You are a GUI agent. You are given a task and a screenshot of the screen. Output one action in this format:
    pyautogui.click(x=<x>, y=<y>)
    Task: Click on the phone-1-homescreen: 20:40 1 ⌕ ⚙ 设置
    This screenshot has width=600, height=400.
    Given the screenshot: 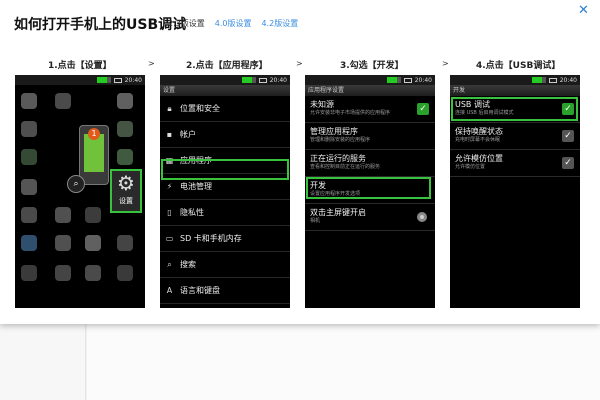 What is the action you would take?
    pyautogui.click(x=80, y=191)
    